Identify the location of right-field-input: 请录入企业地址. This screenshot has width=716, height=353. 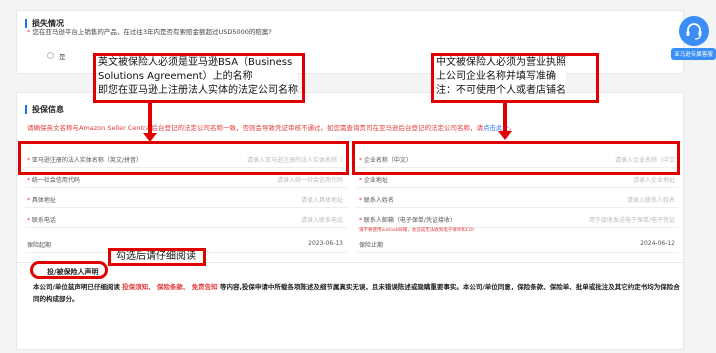
(654, 179).